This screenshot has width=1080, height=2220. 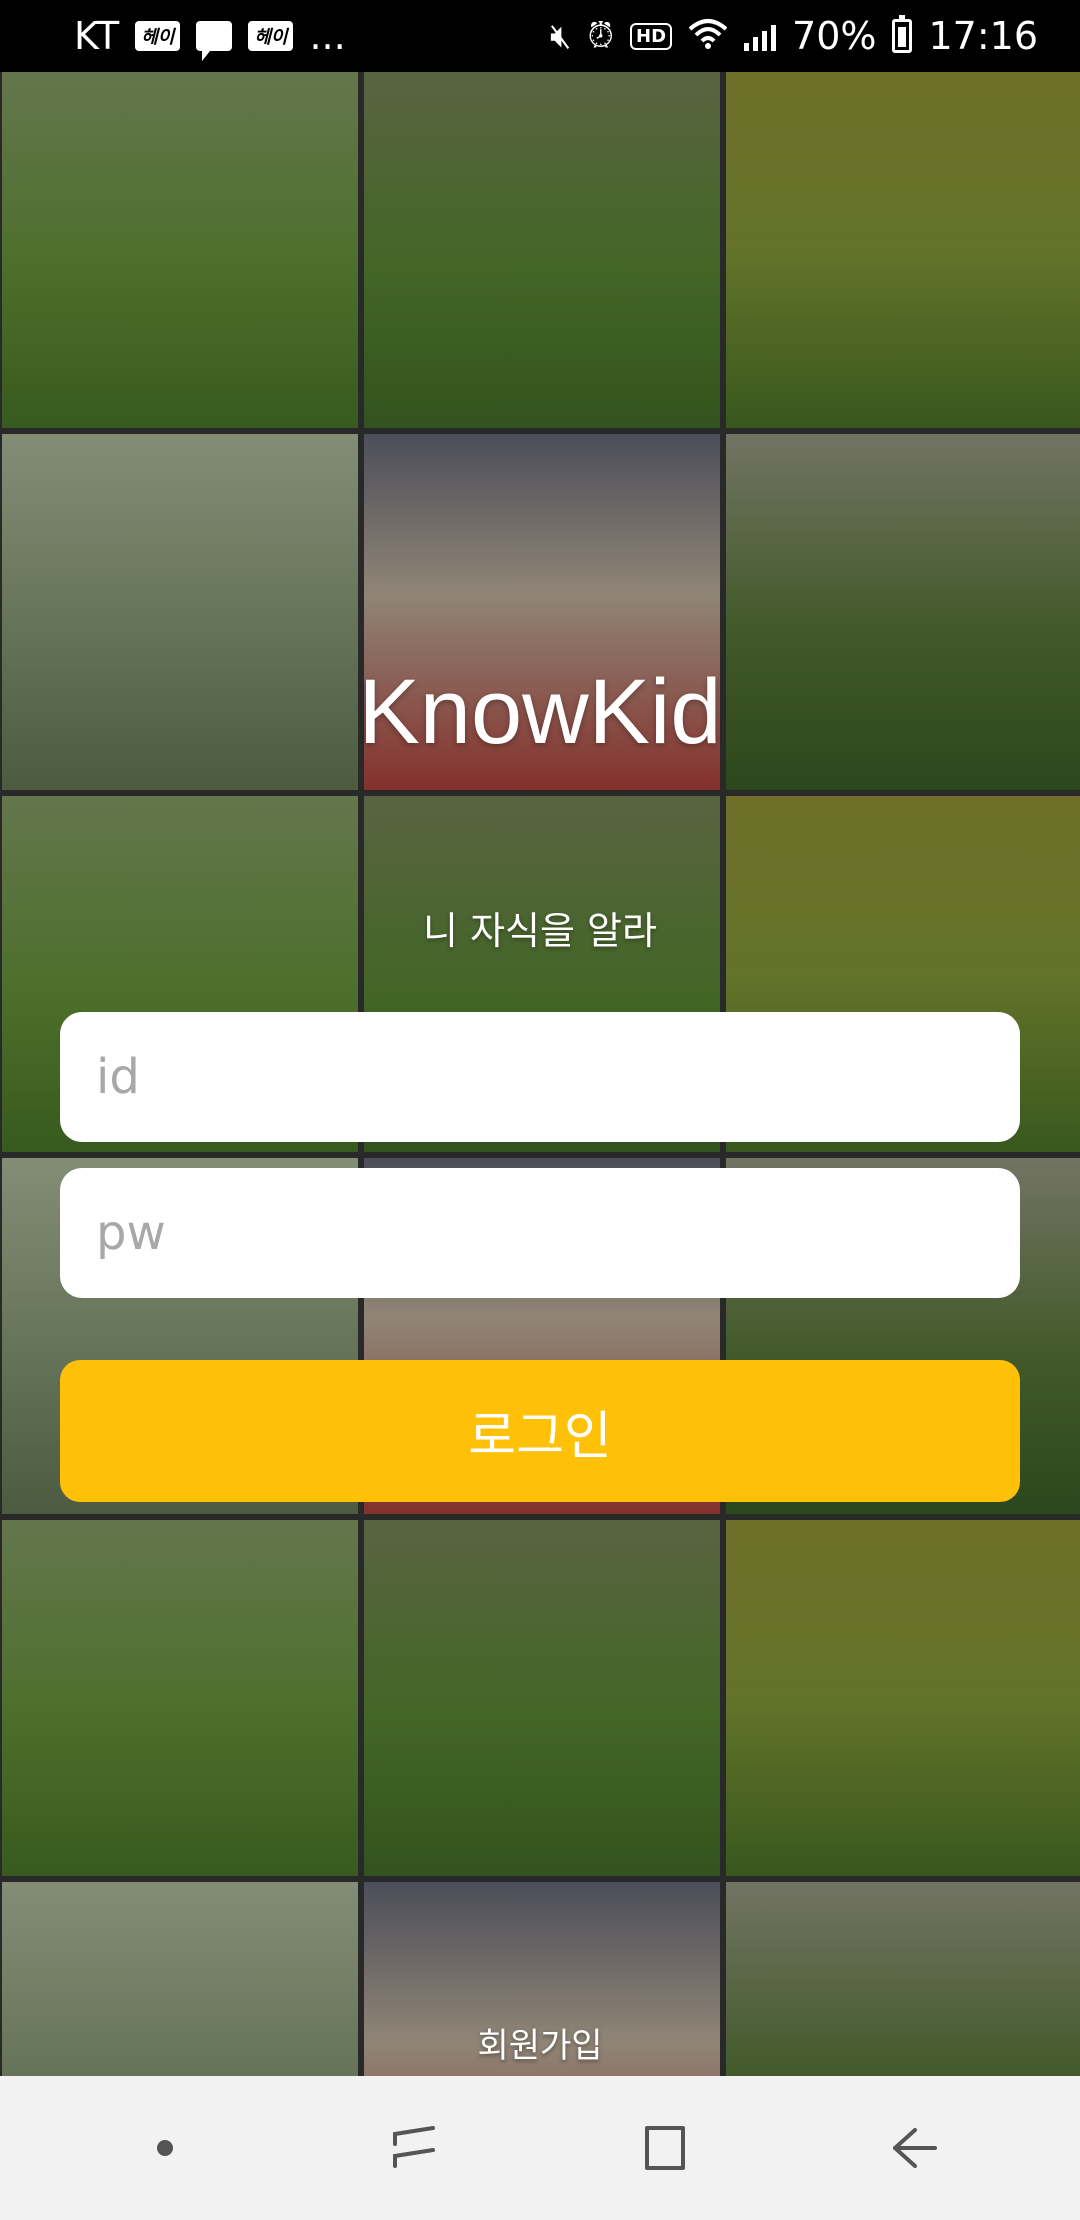 What do you see at coordinates (214, 41) in the screenshot?
I see `message-icon` at bounding box center [214, 41].